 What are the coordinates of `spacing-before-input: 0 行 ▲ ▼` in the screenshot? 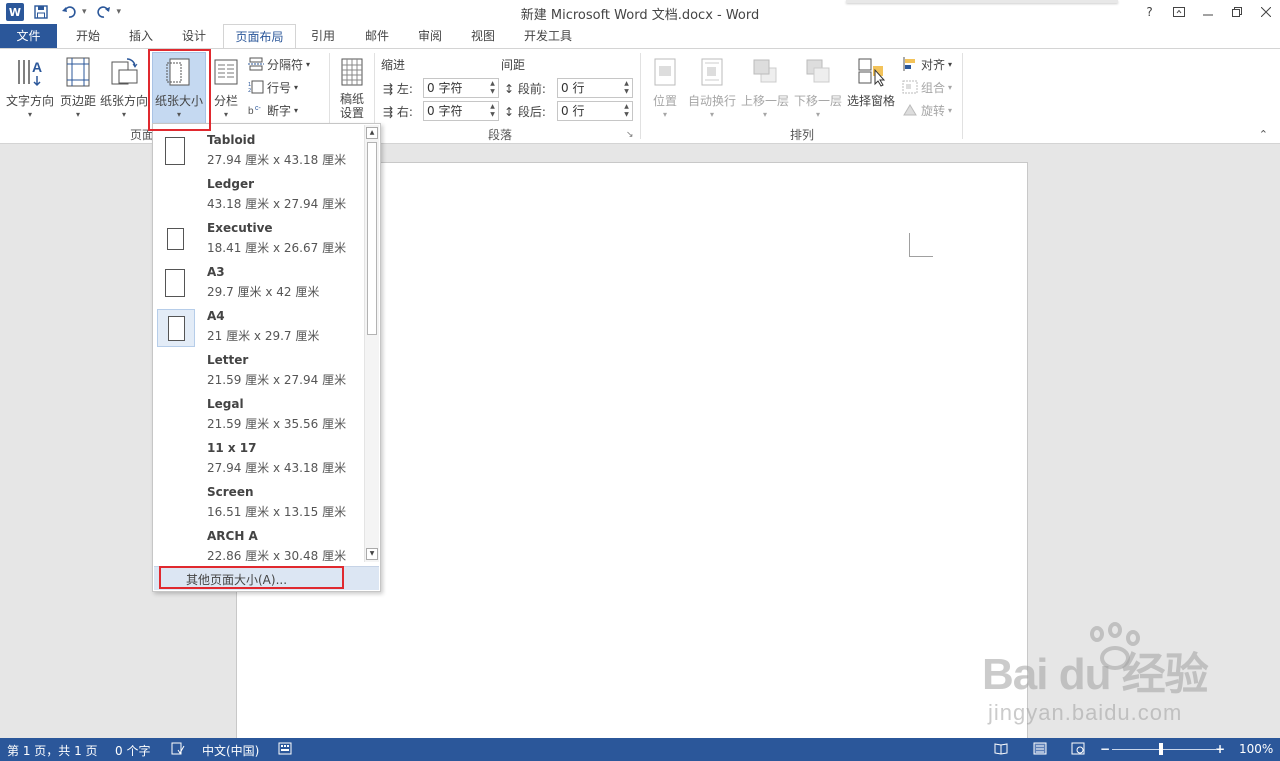 It's located at (595, 88).